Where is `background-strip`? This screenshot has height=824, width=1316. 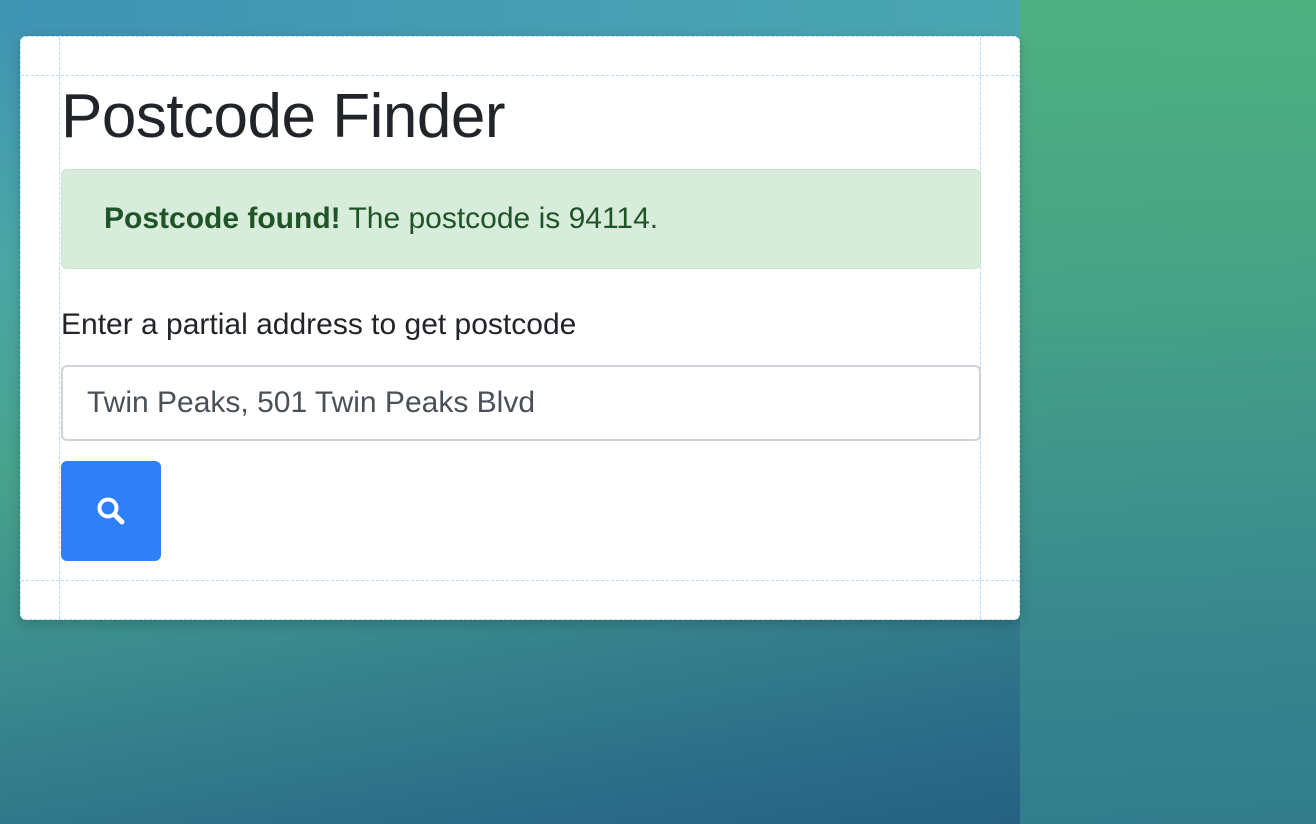
background-strip is located at coordinates (520, 18).